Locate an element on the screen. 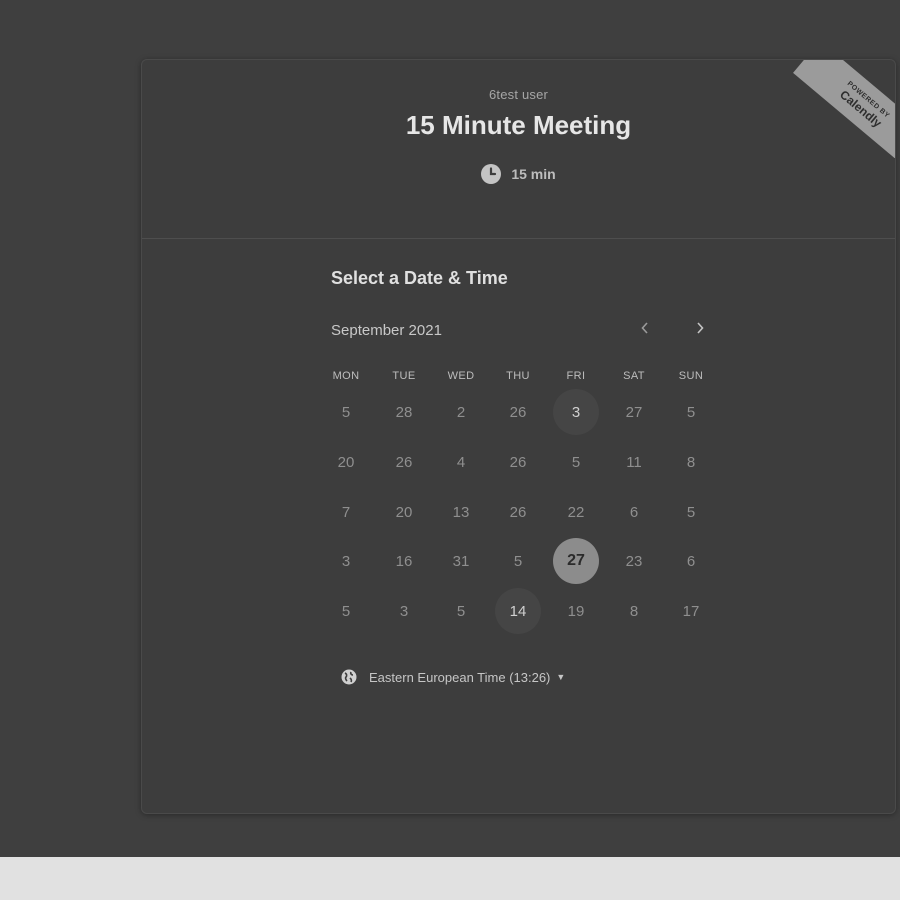 This screenshot has height=900, width=900. calendar-day: 19 is located at coordinates (576, 611).